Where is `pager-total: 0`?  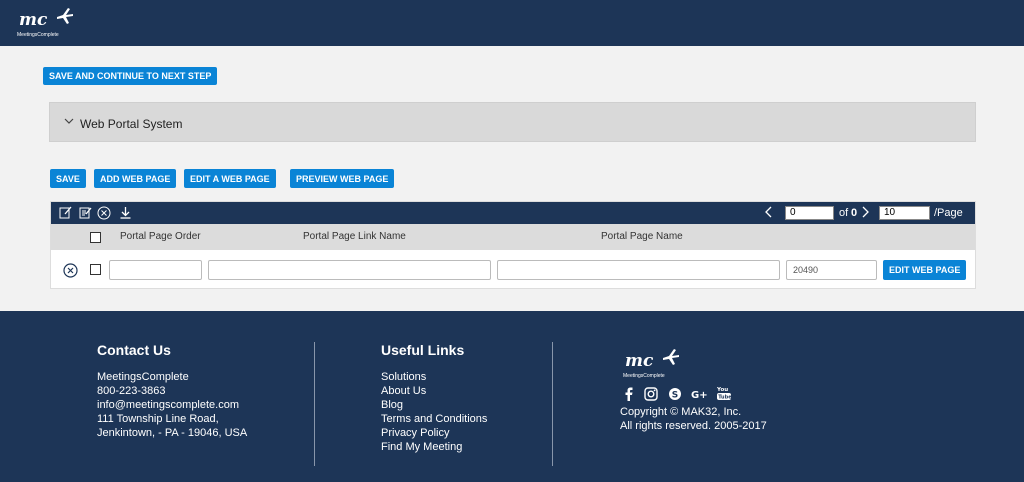
pager-total: 0 is located at coordinates (854, 213).